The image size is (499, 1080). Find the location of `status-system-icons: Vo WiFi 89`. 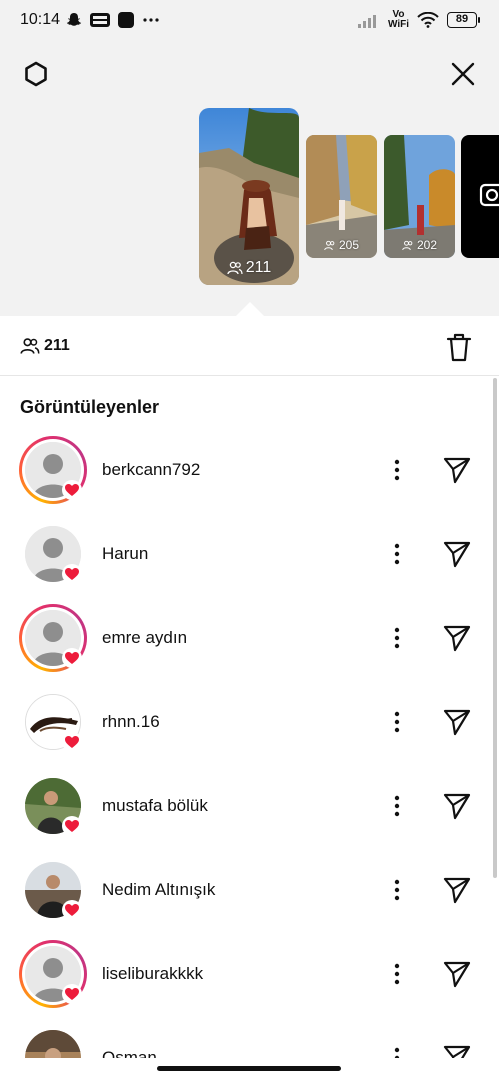

status-system-icons: Vo WiFi 89 is located at coordinates (418, 20).